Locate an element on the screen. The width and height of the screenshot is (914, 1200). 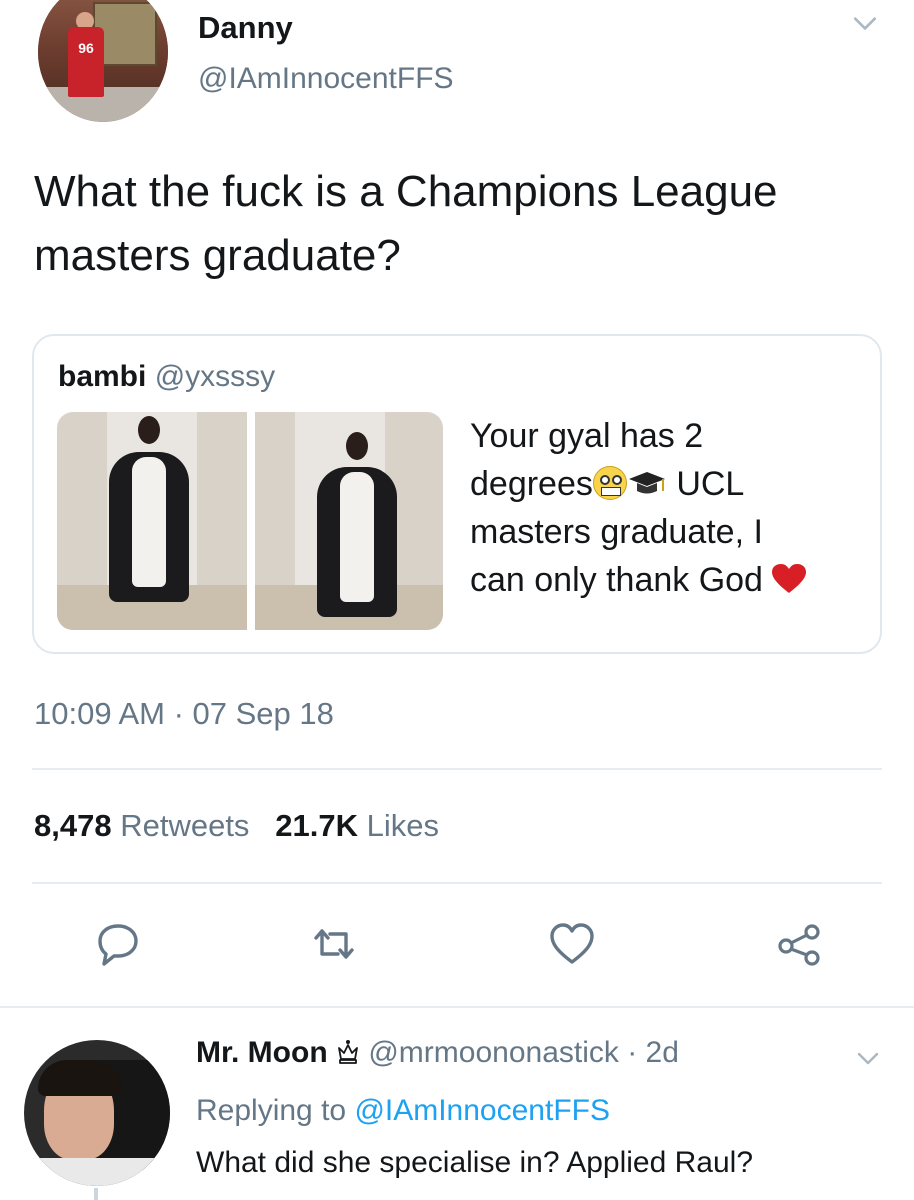
reply-age: · 2d is located at coordinates (653, 1052).